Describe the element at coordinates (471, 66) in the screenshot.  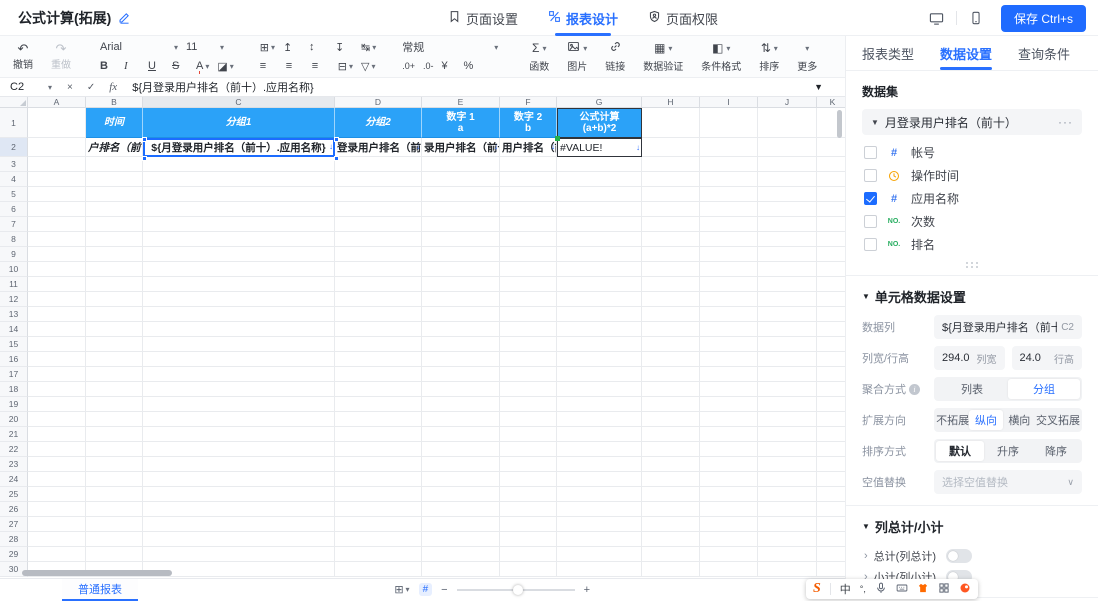
I see `percent-button: %` at that location.